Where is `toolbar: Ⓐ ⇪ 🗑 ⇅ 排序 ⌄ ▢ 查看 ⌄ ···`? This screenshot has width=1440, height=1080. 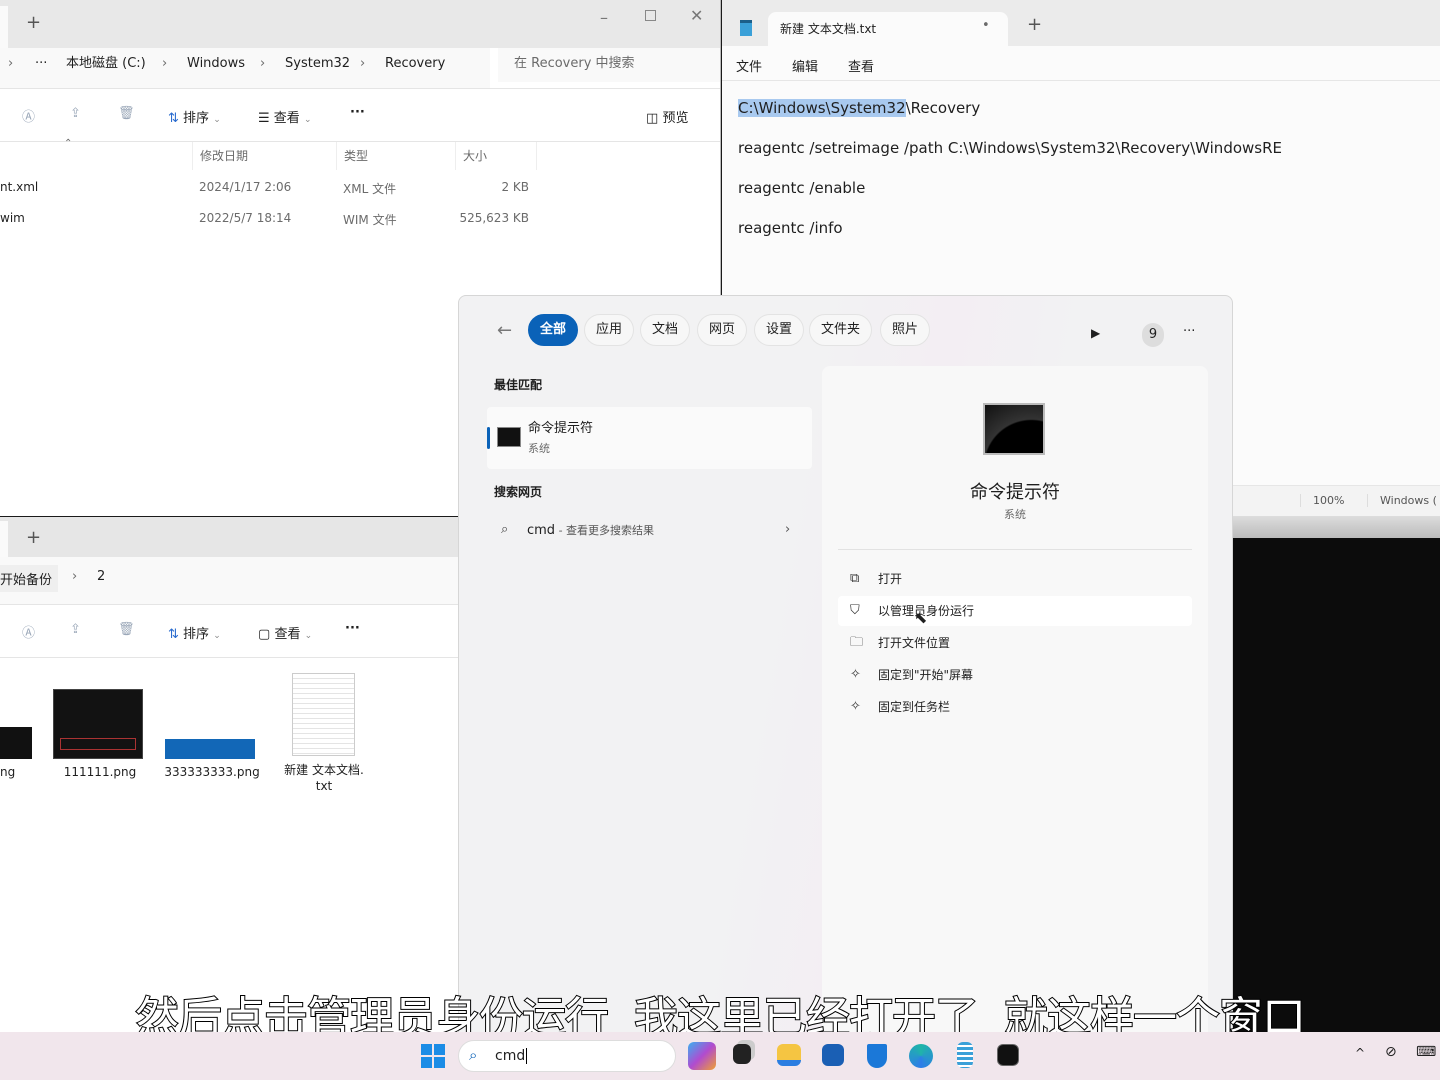 toolbar: Ⓐ ⇪ 🗑 ⇅ 排序 ⌄ ▢ 查看 ⌄ ··· is located at coordinates (230, 631).